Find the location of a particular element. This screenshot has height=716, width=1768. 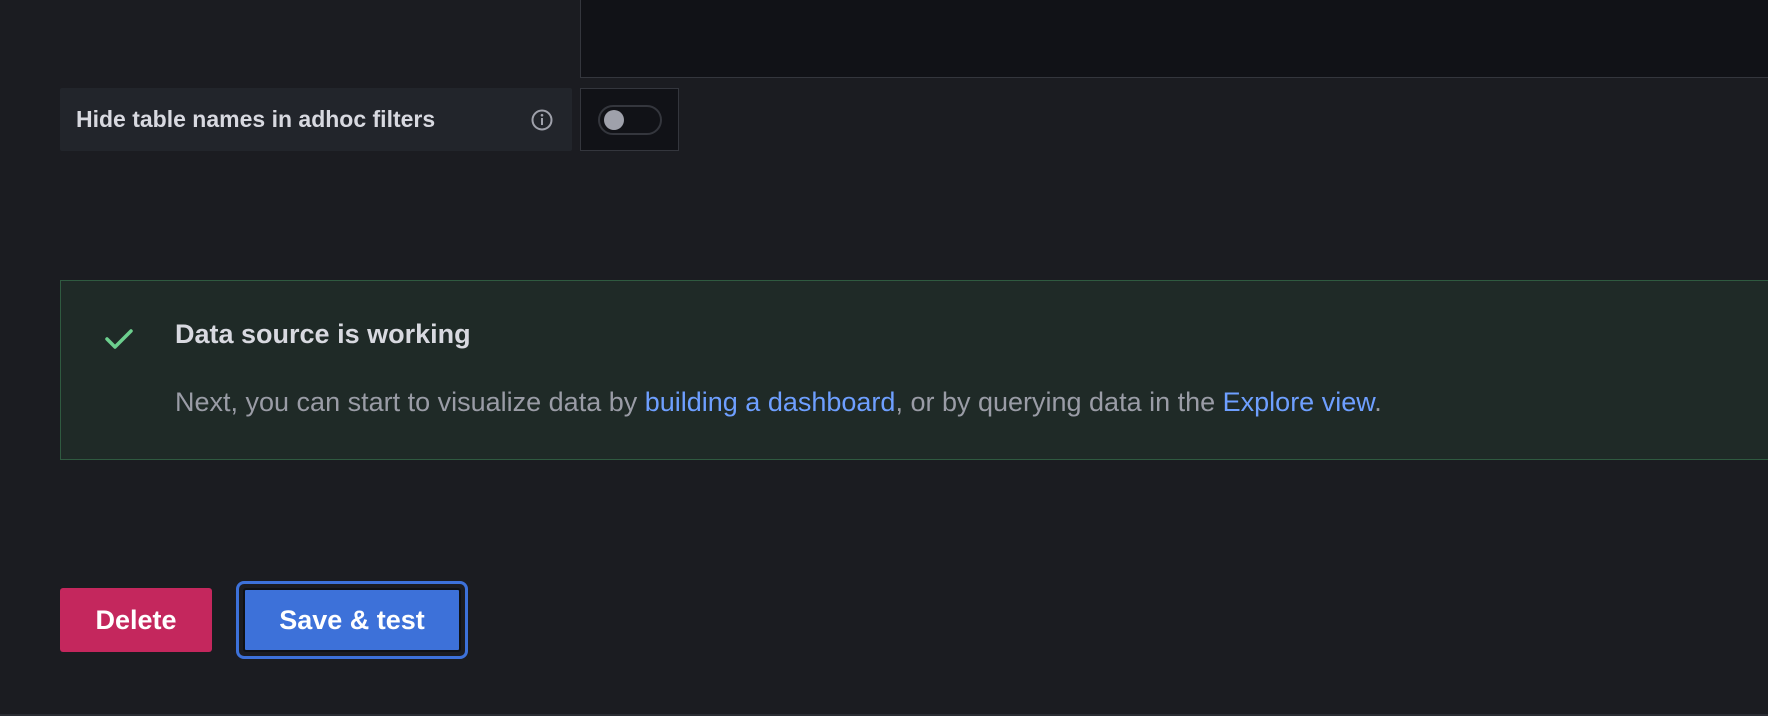

alert-body-suffix: . is located at coordinates (1378, 402).